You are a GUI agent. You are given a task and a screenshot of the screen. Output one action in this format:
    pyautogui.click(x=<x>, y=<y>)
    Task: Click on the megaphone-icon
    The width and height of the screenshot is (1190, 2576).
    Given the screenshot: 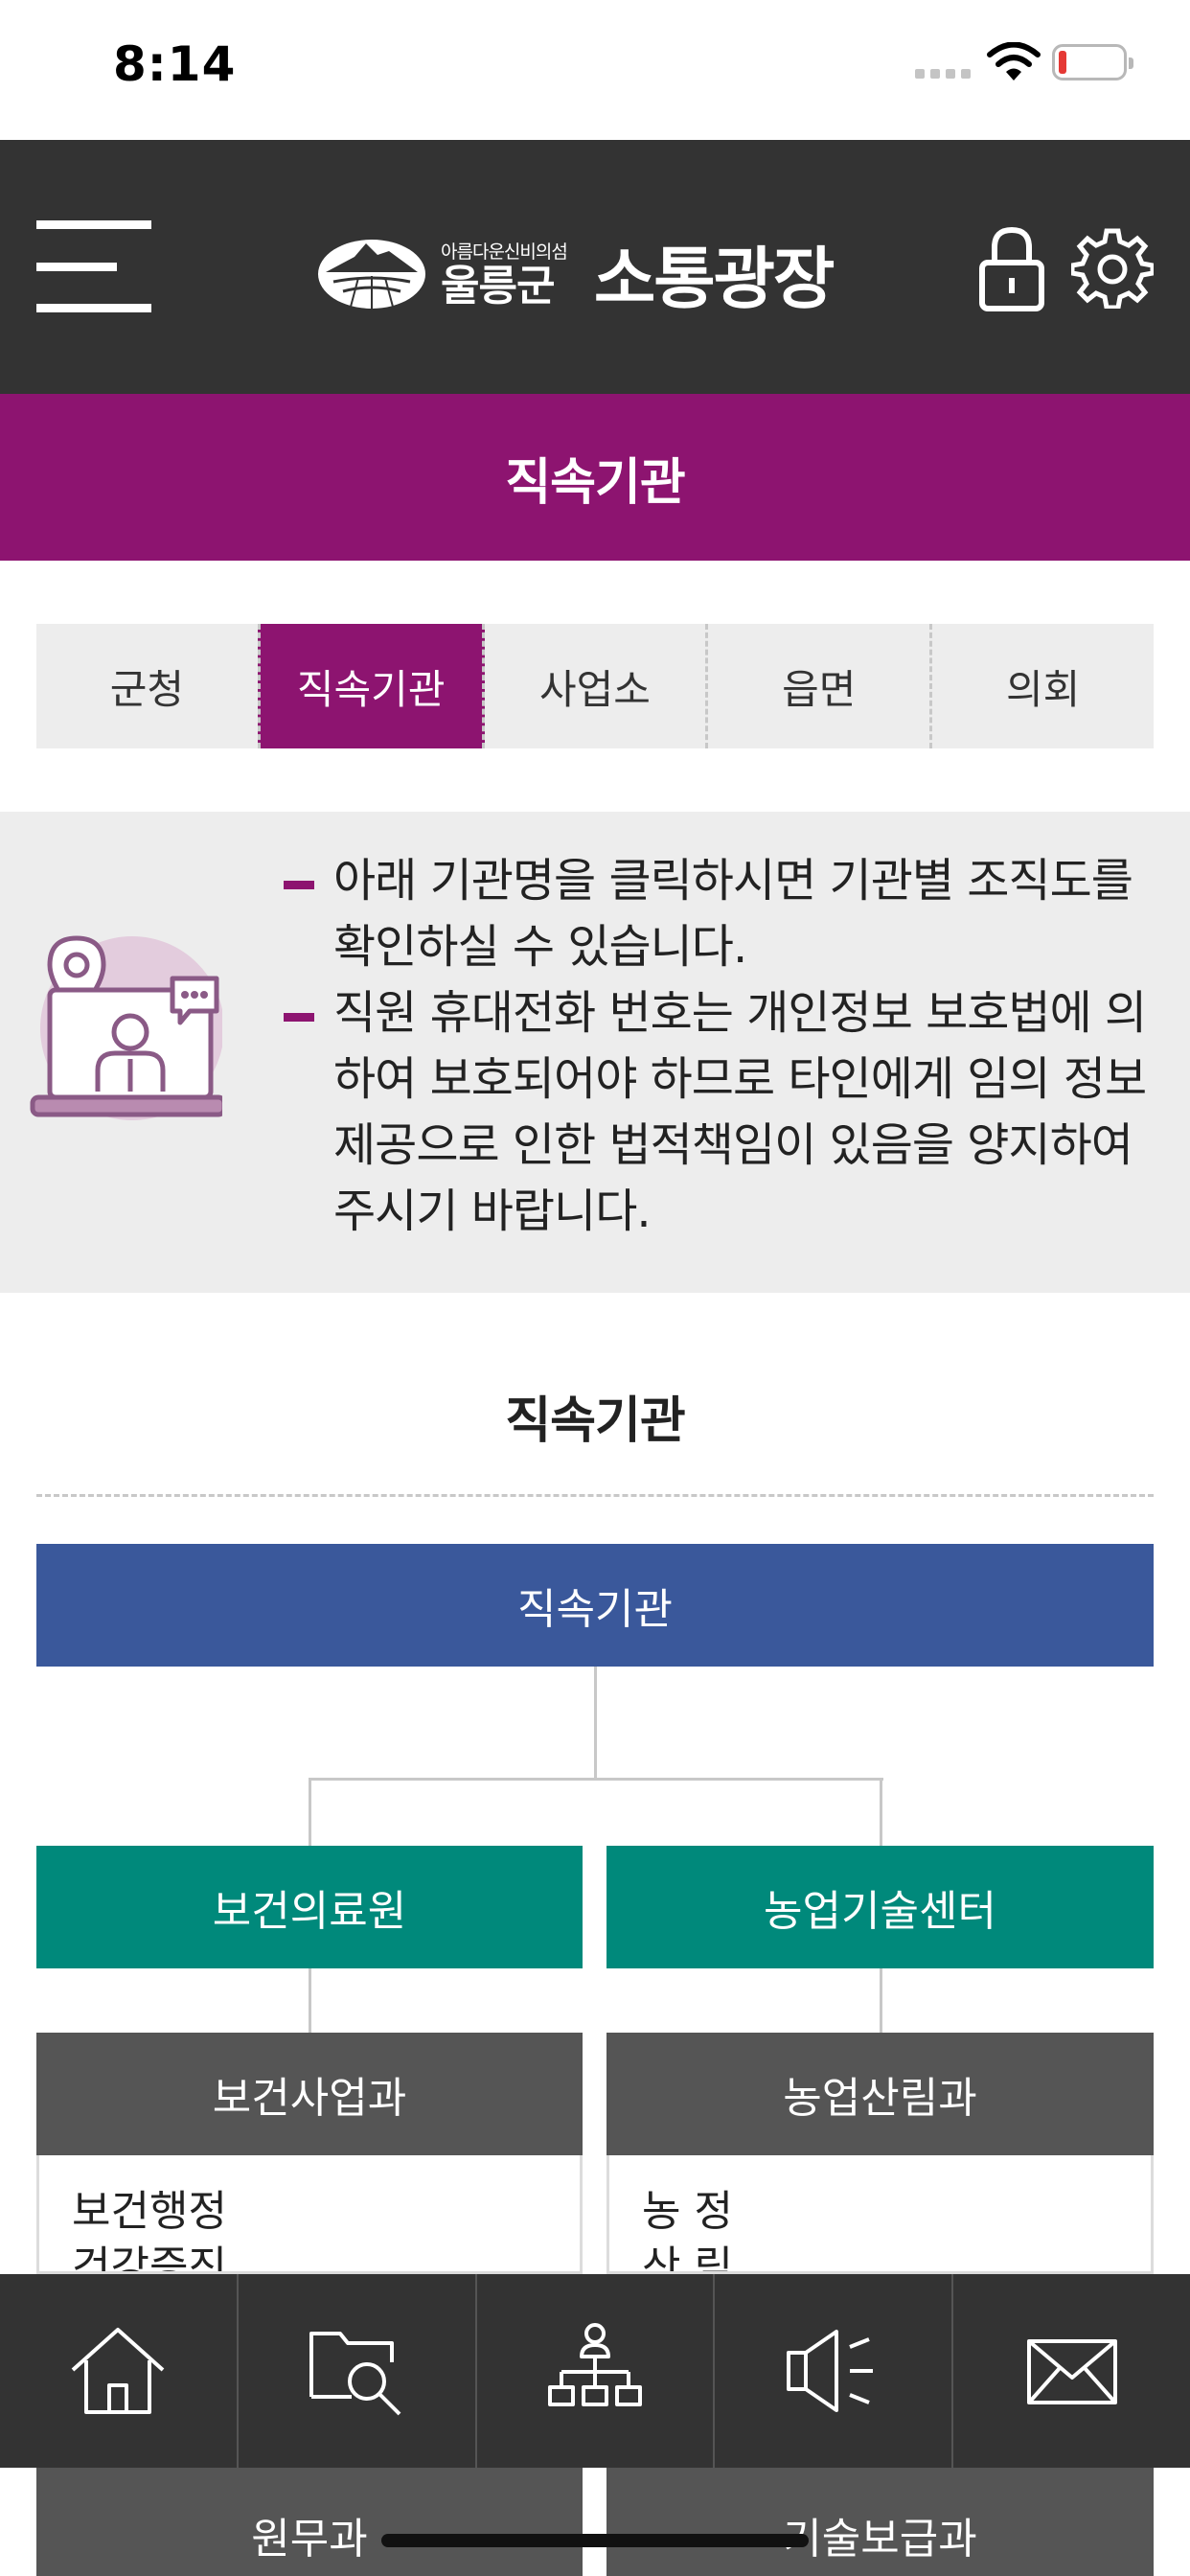 What is the action you would take?
    pyautogui.click(x=829, y=2371)
    